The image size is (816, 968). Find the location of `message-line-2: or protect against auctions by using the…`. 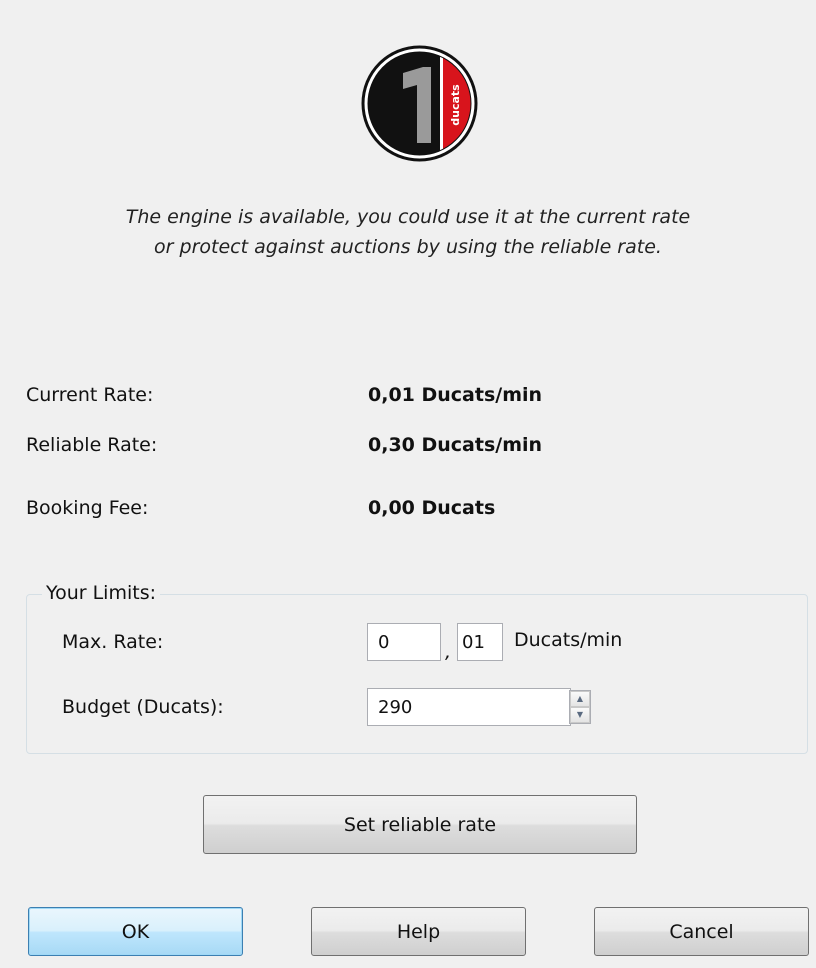

message-line-2: or protect against auctions by using the… is located at coordinates (408, 247).